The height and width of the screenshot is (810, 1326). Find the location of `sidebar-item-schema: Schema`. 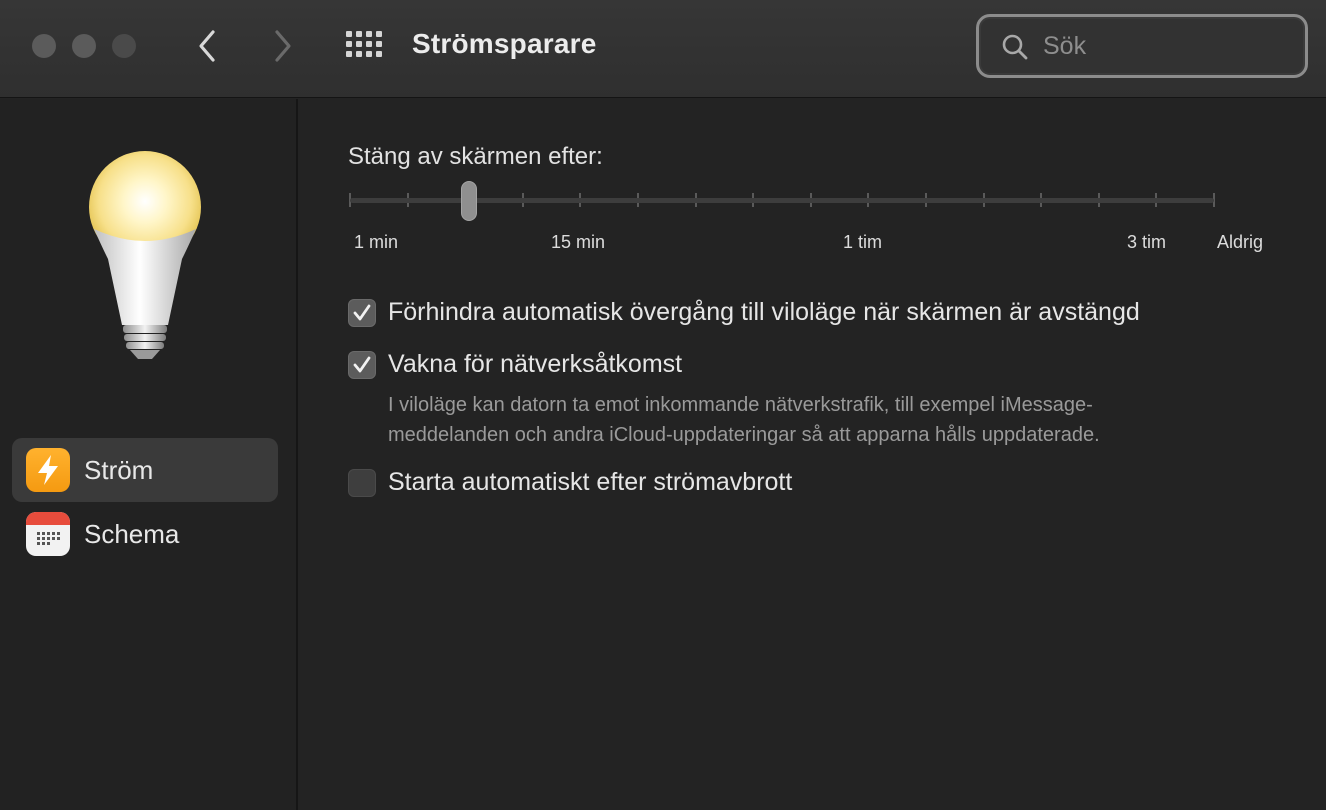

sidebar-item-schema: Schema is located at coordinates (145, 534).